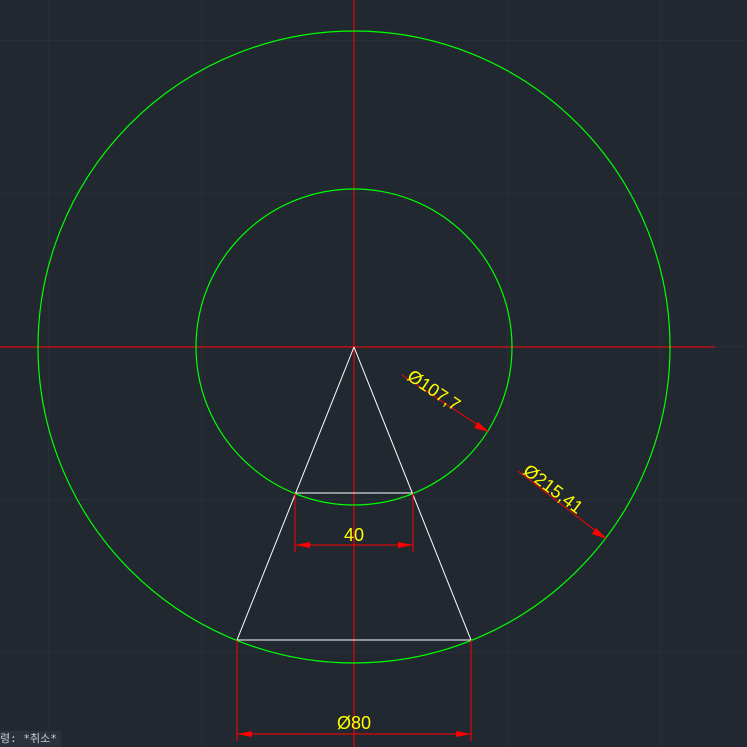 Image resolution: width=747 pixels, height=747 pixels. What do you see at coordinates (30, 739) in the screenshot?
I see `command-line-status: 령: *취소*` at bounding box center [30, 739].